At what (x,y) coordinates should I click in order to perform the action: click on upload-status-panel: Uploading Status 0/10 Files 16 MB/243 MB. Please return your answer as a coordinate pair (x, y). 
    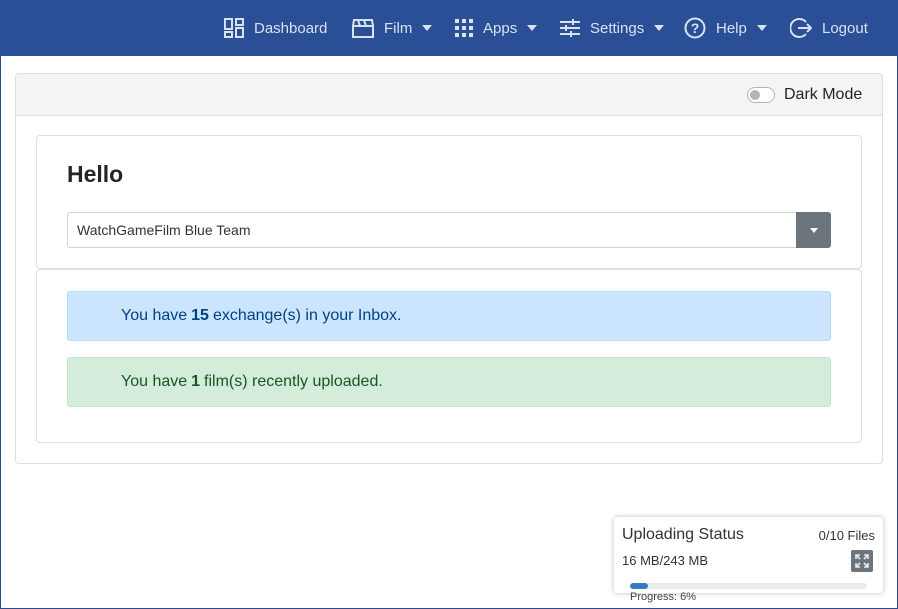
    Looking at the image, I should click on (748, 555).